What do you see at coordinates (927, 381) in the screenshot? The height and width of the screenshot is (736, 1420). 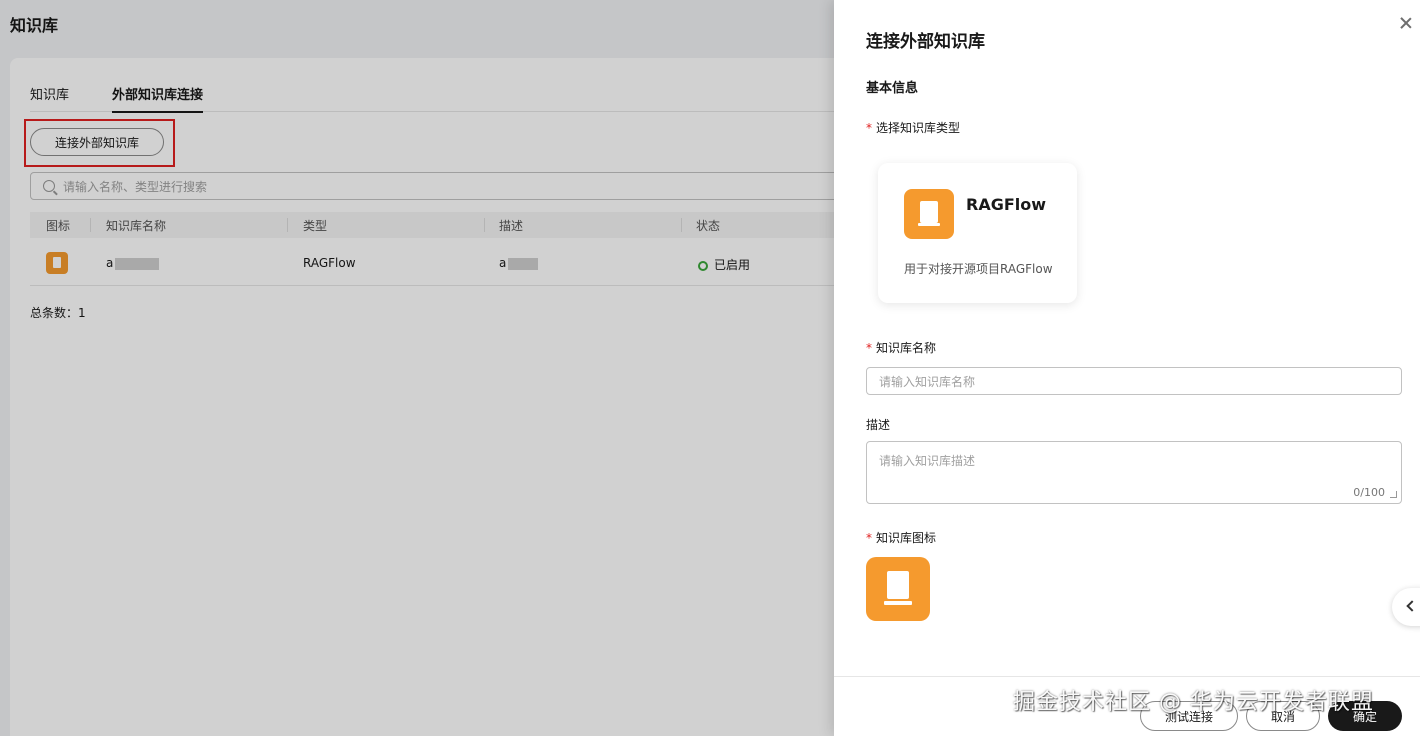 I see `kb-name-placeholder: 请输入知识库名称` at bounding box center [927, 381].